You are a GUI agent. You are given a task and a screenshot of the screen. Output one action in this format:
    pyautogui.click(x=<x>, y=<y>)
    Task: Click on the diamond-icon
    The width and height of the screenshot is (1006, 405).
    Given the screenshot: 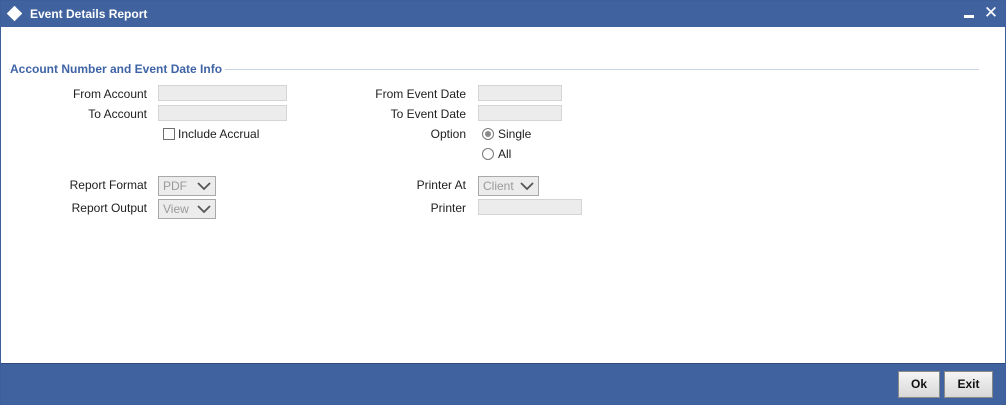 What is the action you would take?
    pyautogui.click(x=14, y=13)
    